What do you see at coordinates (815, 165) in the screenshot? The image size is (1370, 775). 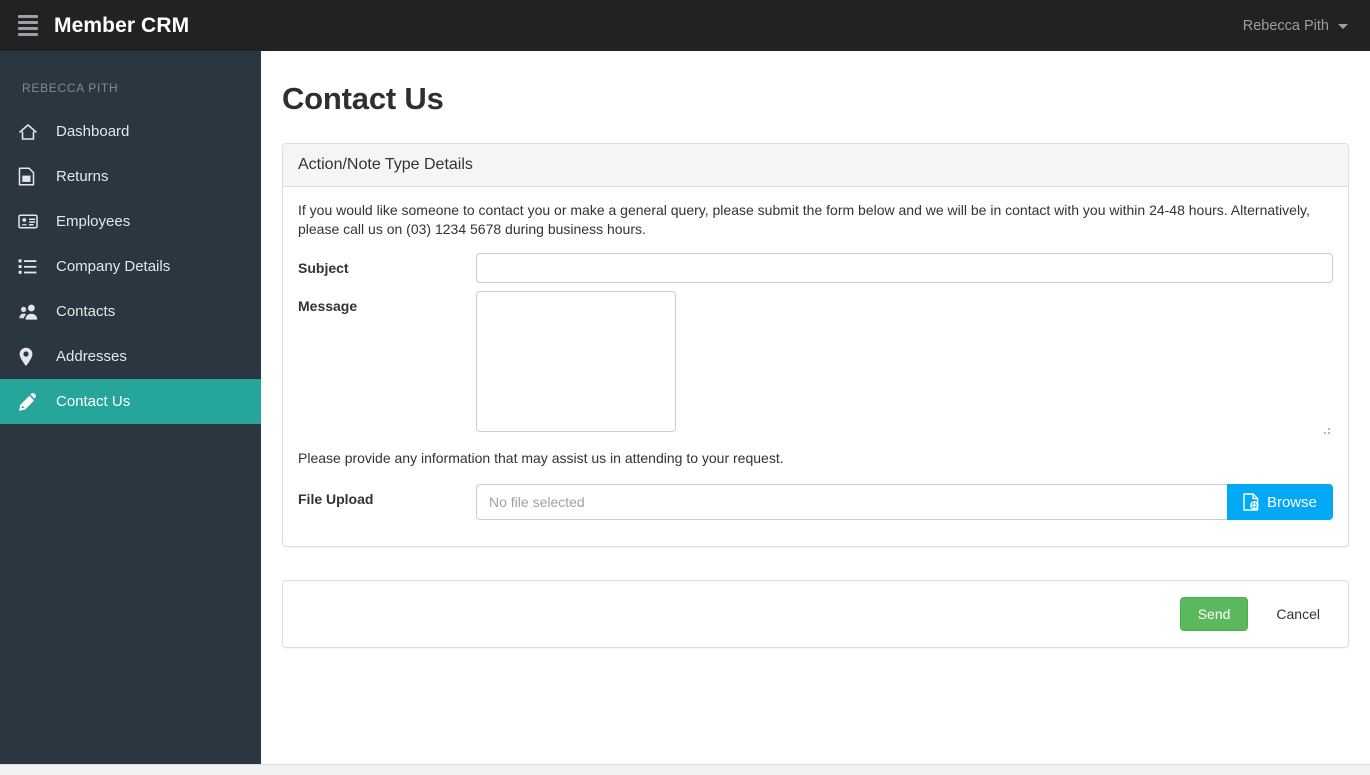 I see `panel-heading: Action/Note Type Details` at bounding box center [815, 165].